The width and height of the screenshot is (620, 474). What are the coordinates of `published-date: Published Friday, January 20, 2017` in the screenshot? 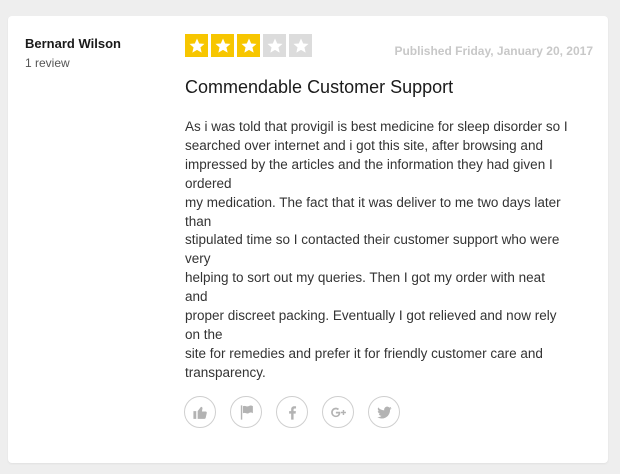 It's located at (493, 51).